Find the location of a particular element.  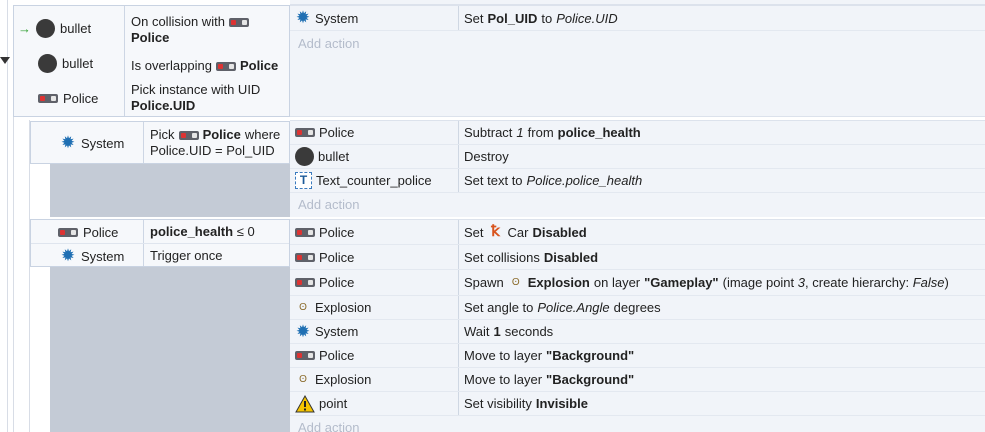

condition-1-object: Police is located at coordinates (88, 232).